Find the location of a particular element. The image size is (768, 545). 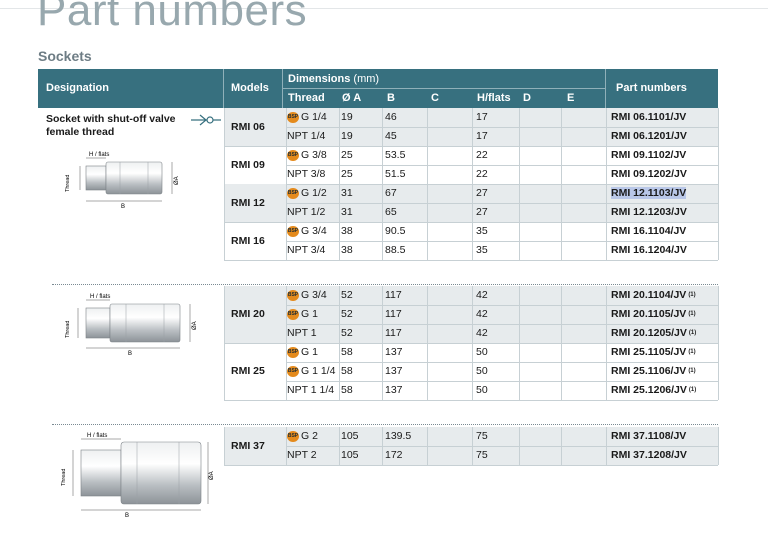

cell-h: 17 is located at coordinates (482, 117).